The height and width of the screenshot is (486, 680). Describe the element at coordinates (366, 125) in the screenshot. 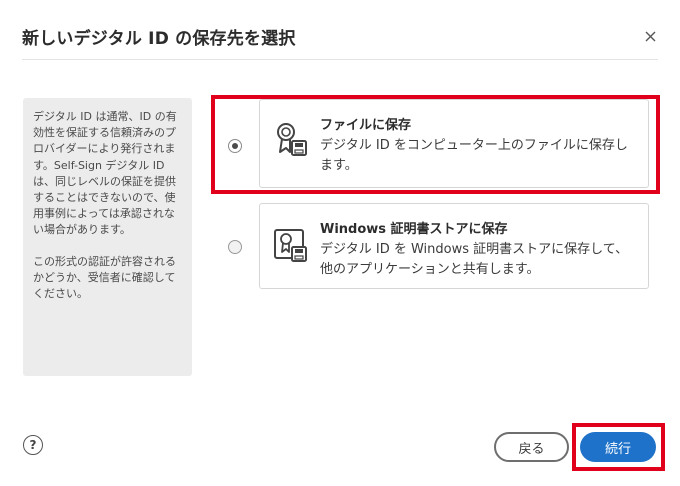

I see `option-save-to-file-title: ファイルに保存` at that location.